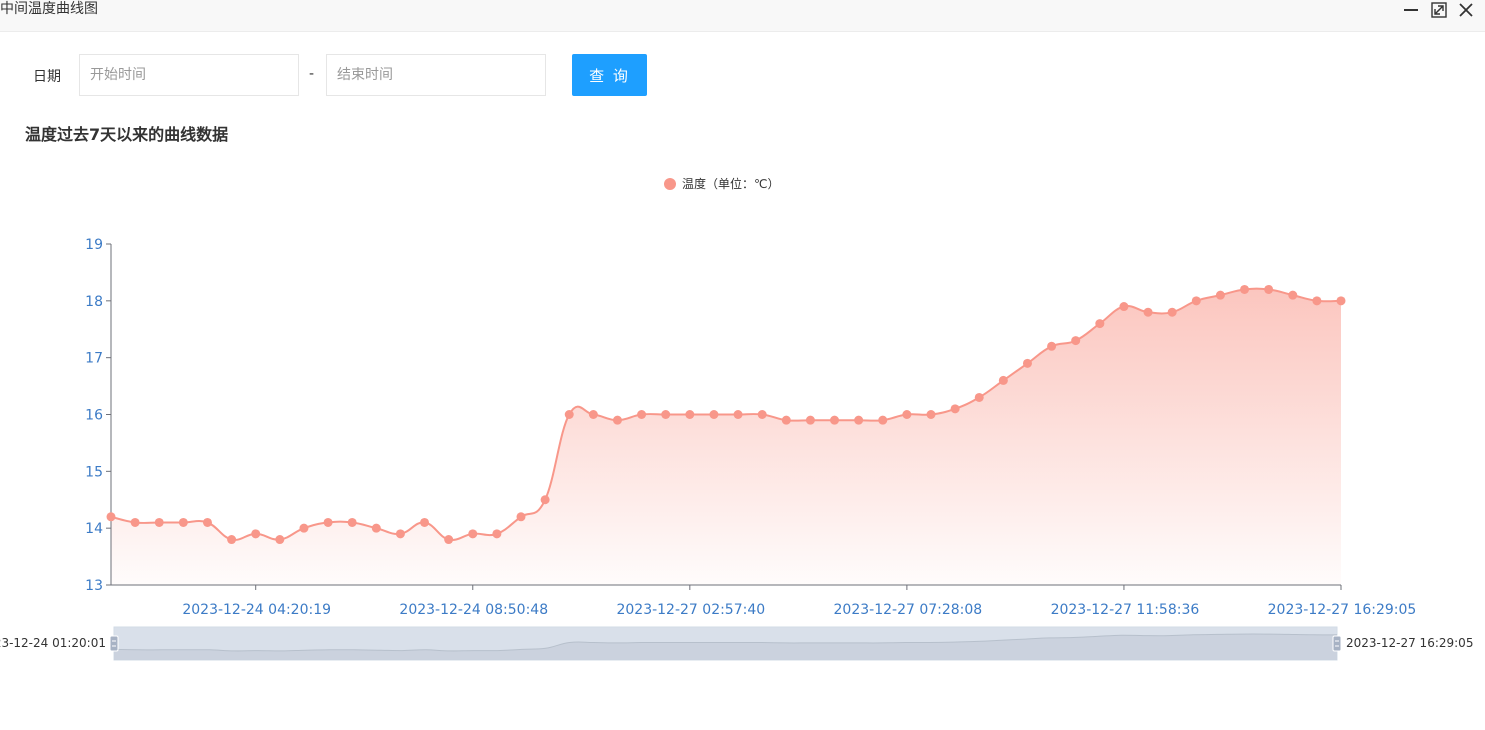  I want to click on zoom-end-label: 2023-12-27 16:29:05, so click(1409, 643).